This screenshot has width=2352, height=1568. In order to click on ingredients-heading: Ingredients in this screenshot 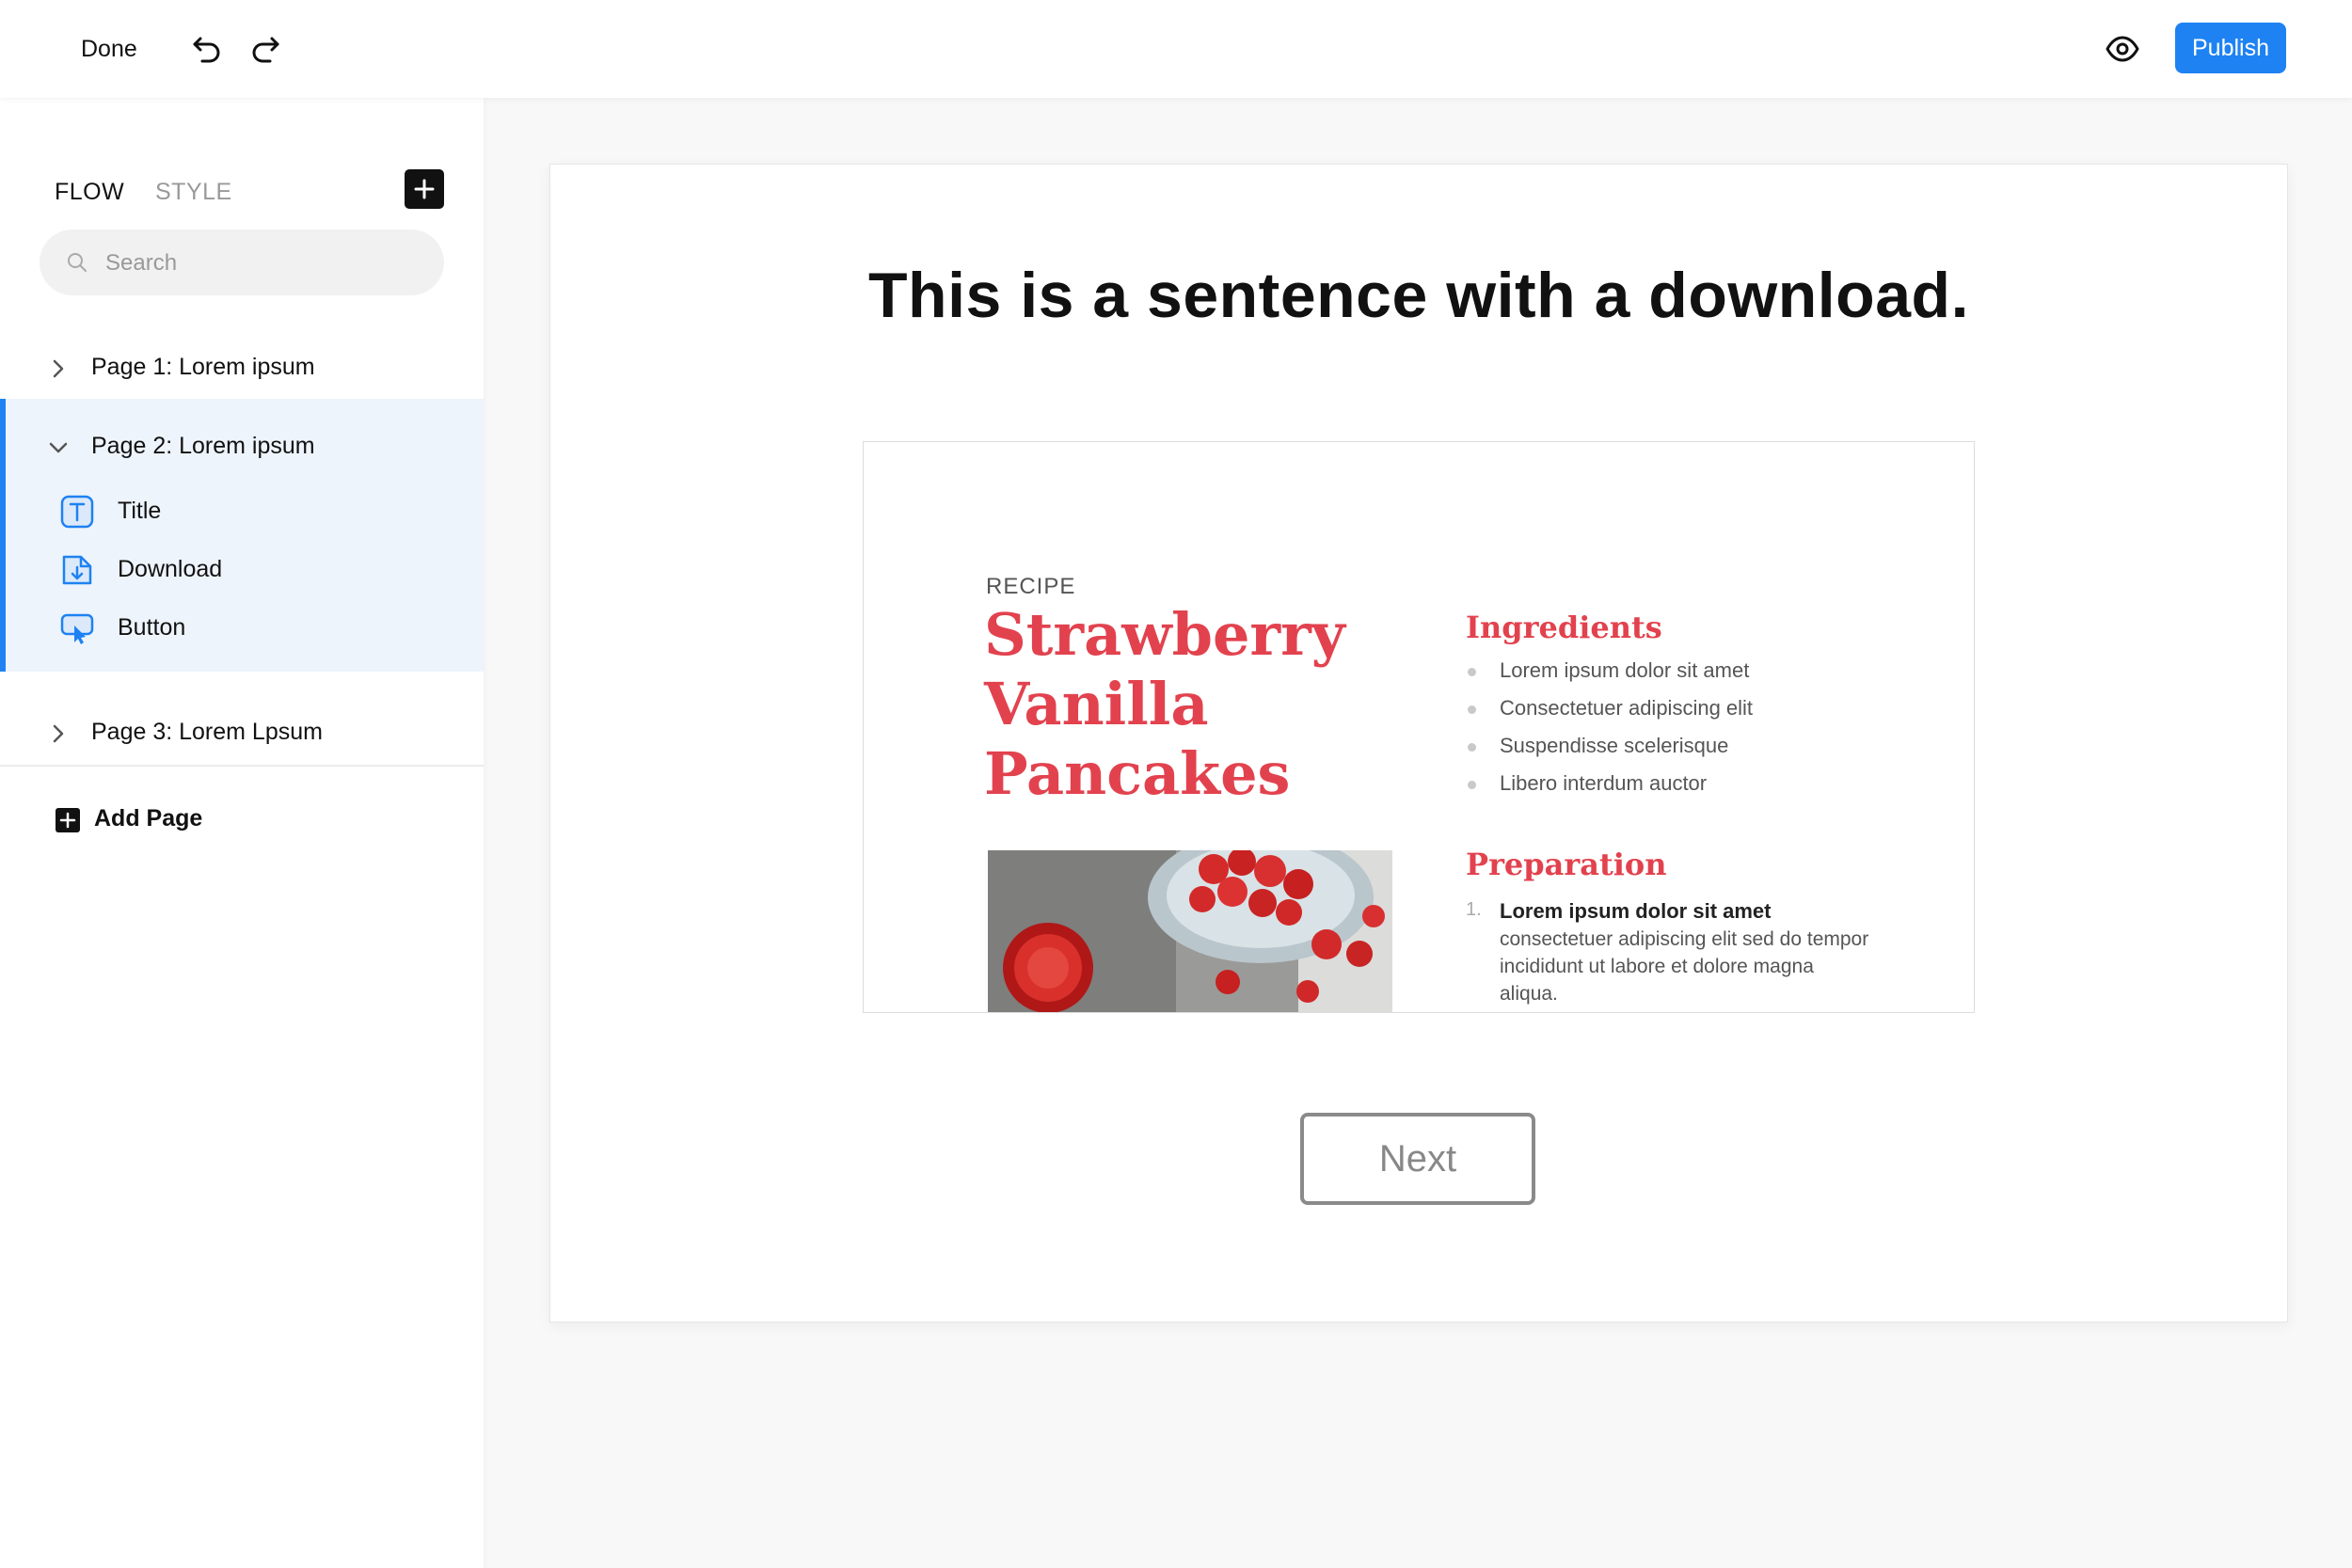, I will do `click(1564, 628)`.